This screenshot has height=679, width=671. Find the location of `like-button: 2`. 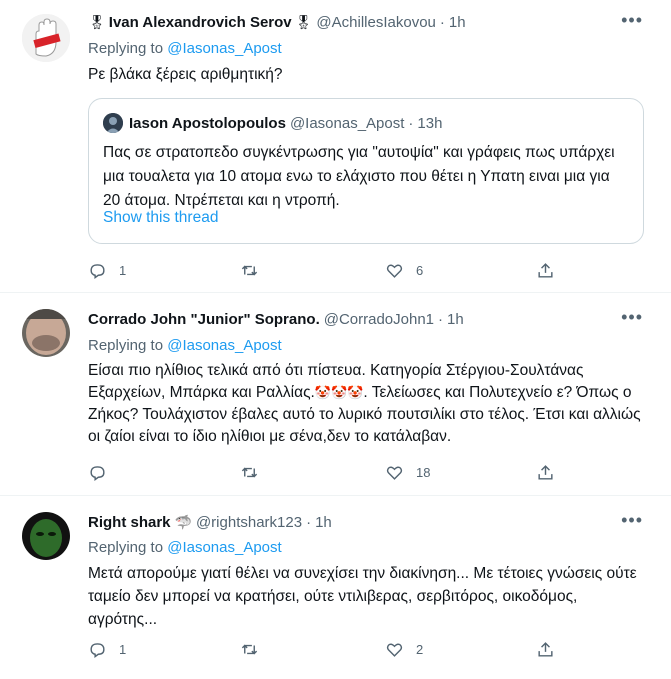

like-button: 2 is located at coordinates (404, 649).